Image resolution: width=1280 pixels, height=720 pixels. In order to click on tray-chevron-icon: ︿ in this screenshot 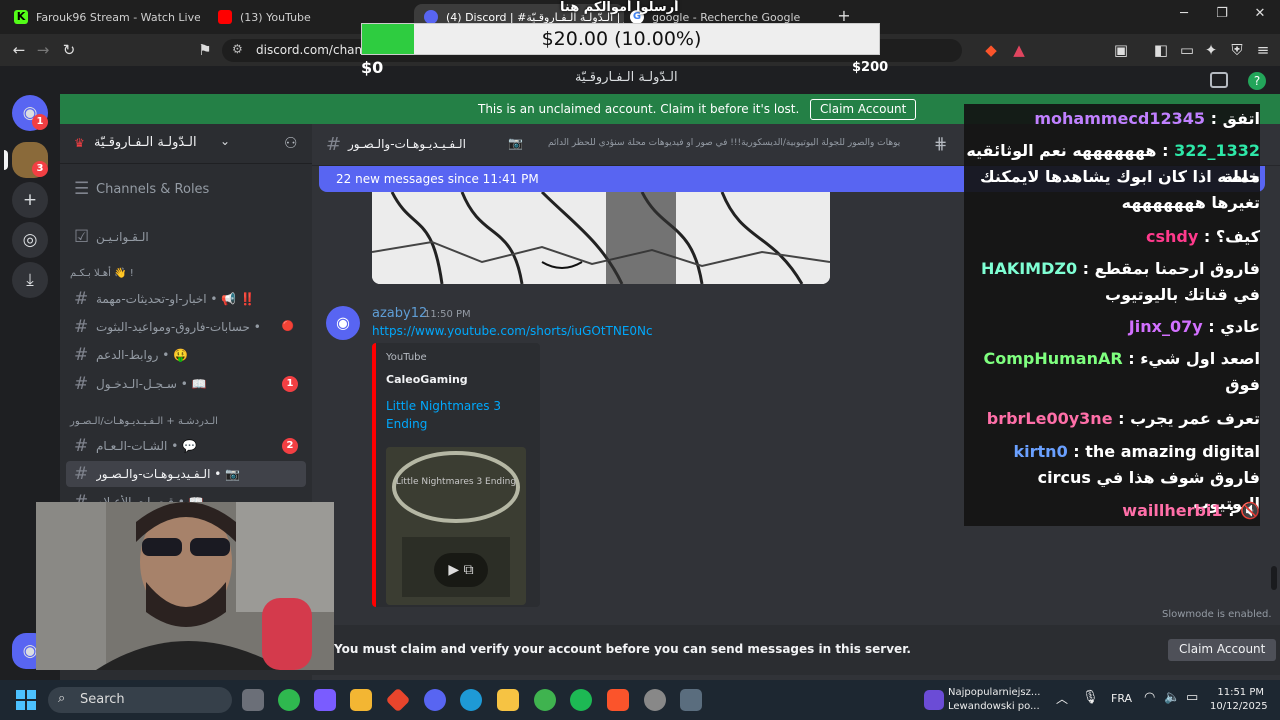, I will do `click(1062, 698)`.